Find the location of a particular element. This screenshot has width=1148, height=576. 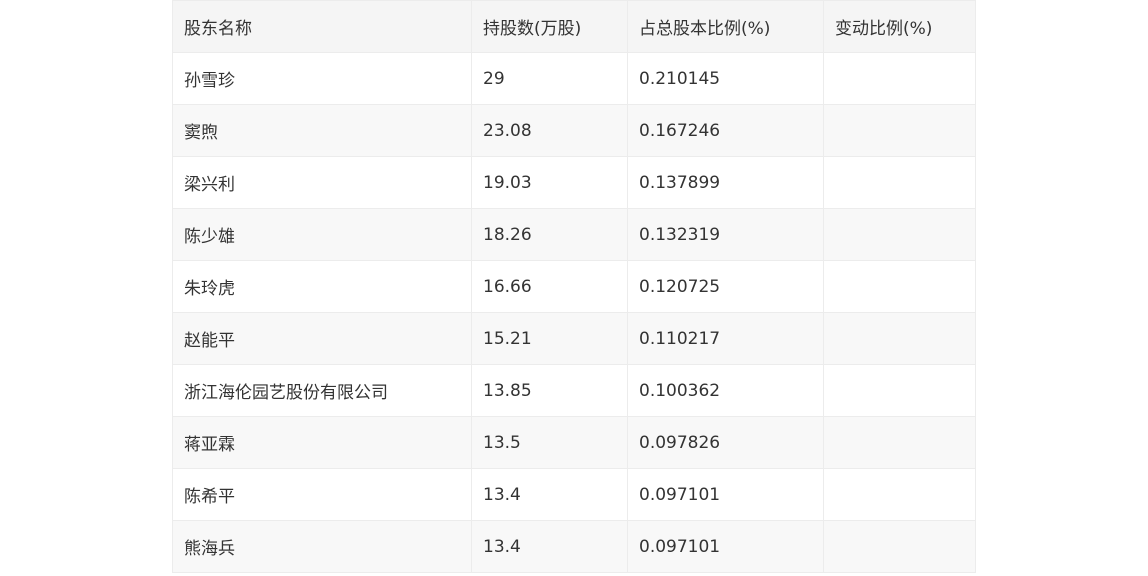

cell-shares: 15.21 is located at coordinates (549, 338).